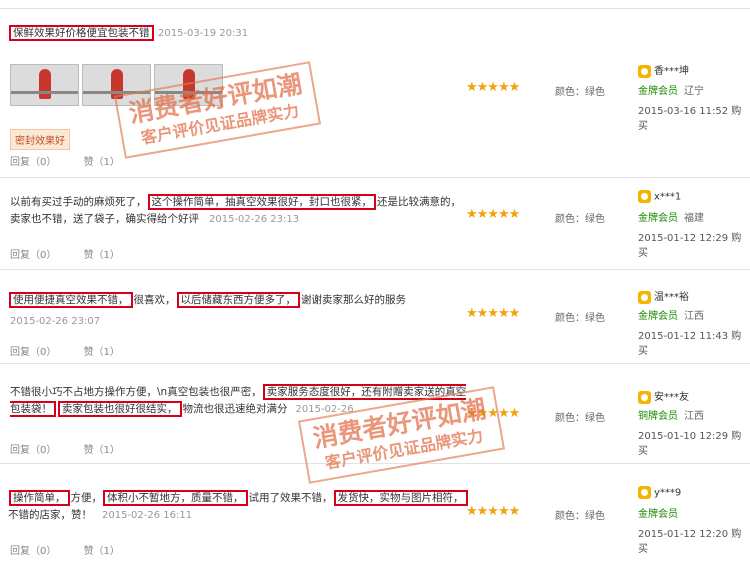 This screenshot has height=564, width=750. I want to click on review-text: 使用便捷真空效果不错， 很喜欢， 以后储藏东西方便多了， 谢谢卖家那么好的服务, so click(238, 300).